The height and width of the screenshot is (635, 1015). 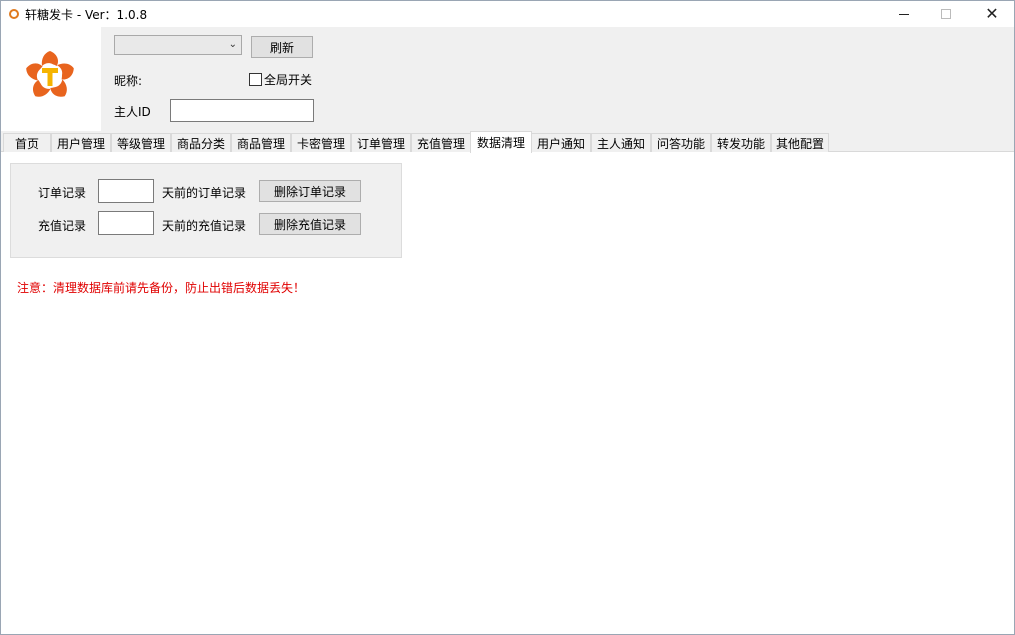 I want to click on close-button: ✕, so click(x=992, y=14).